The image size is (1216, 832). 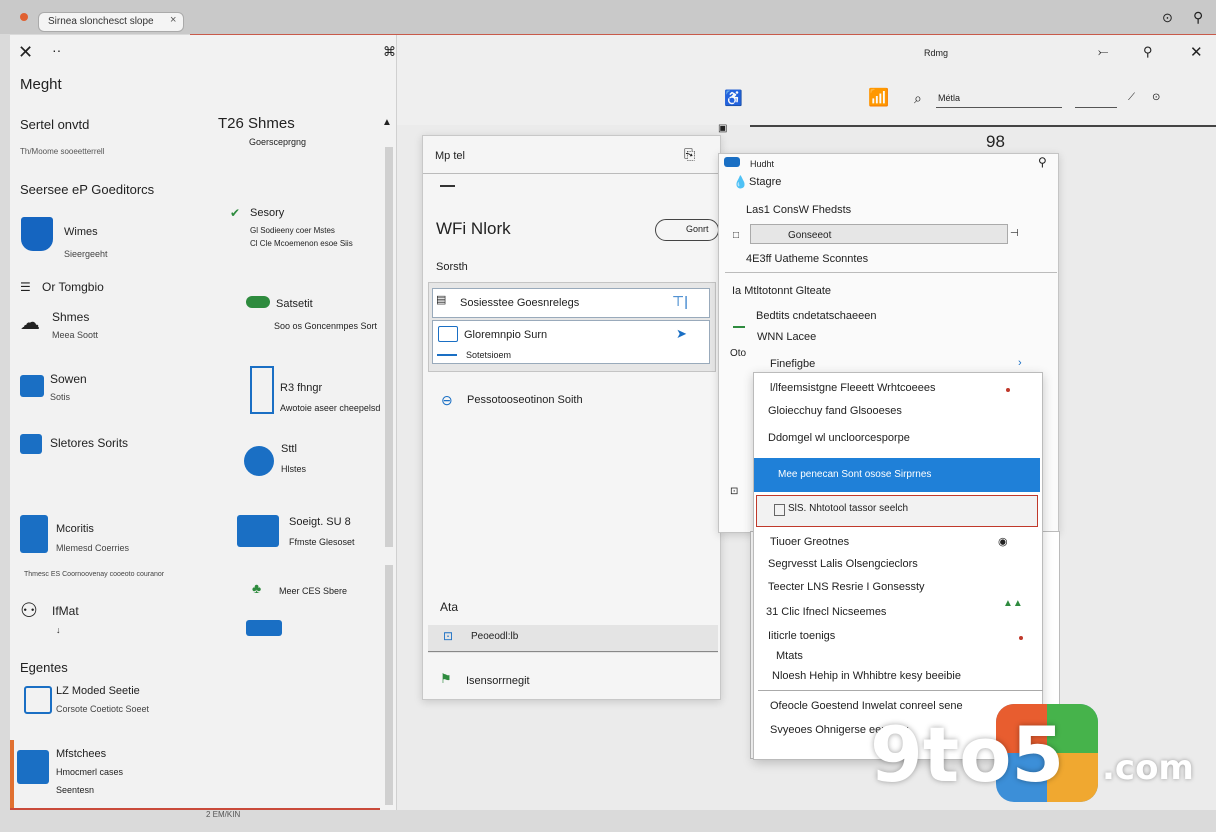 I want to click on drop-icon: 💧, so click(x=740, y=182).